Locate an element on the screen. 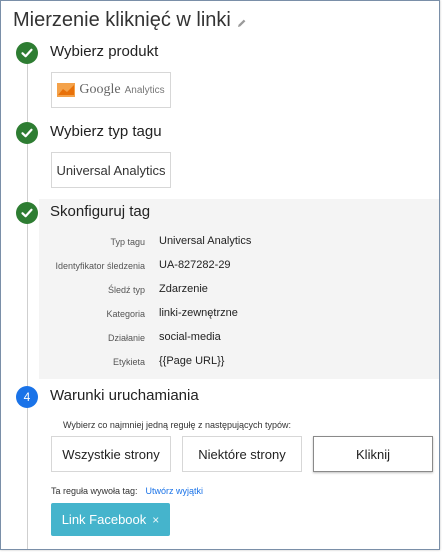  product-card-google-analytics: Google Analytics is located at coordinates (111, 90).